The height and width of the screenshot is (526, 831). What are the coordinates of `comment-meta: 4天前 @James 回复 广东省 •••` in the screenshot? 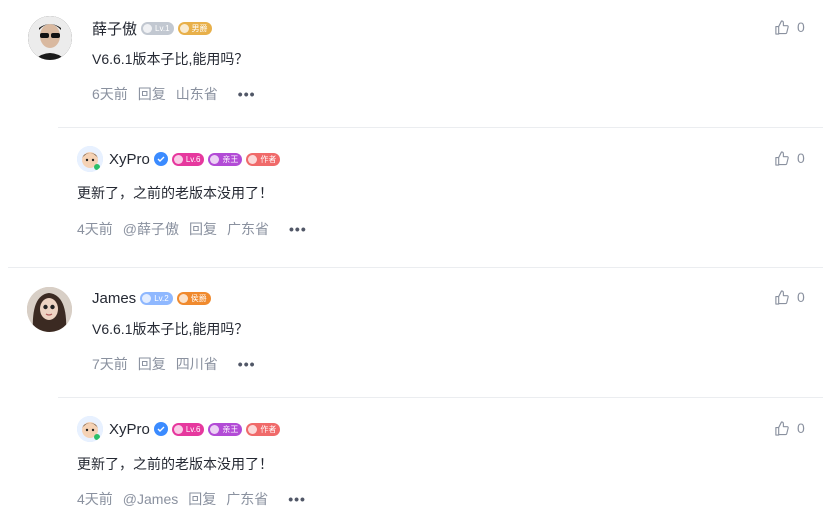 It's located at (196, 499).